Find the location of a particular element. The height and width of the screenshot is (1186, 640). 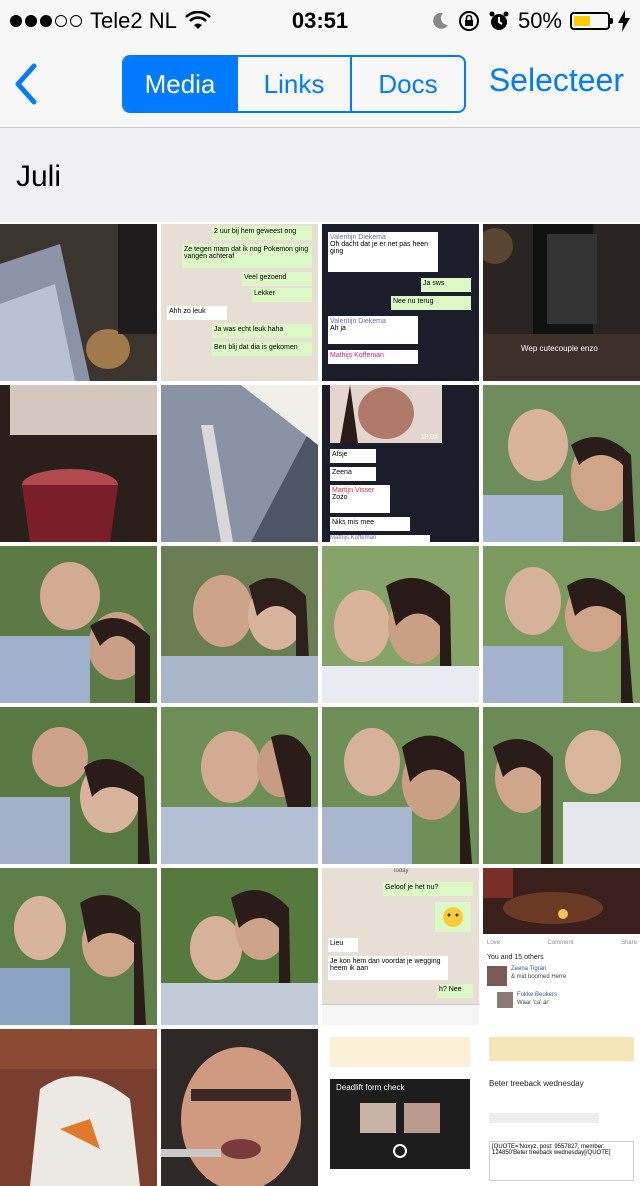

photo-lamp is located at coordinates (239, 463).